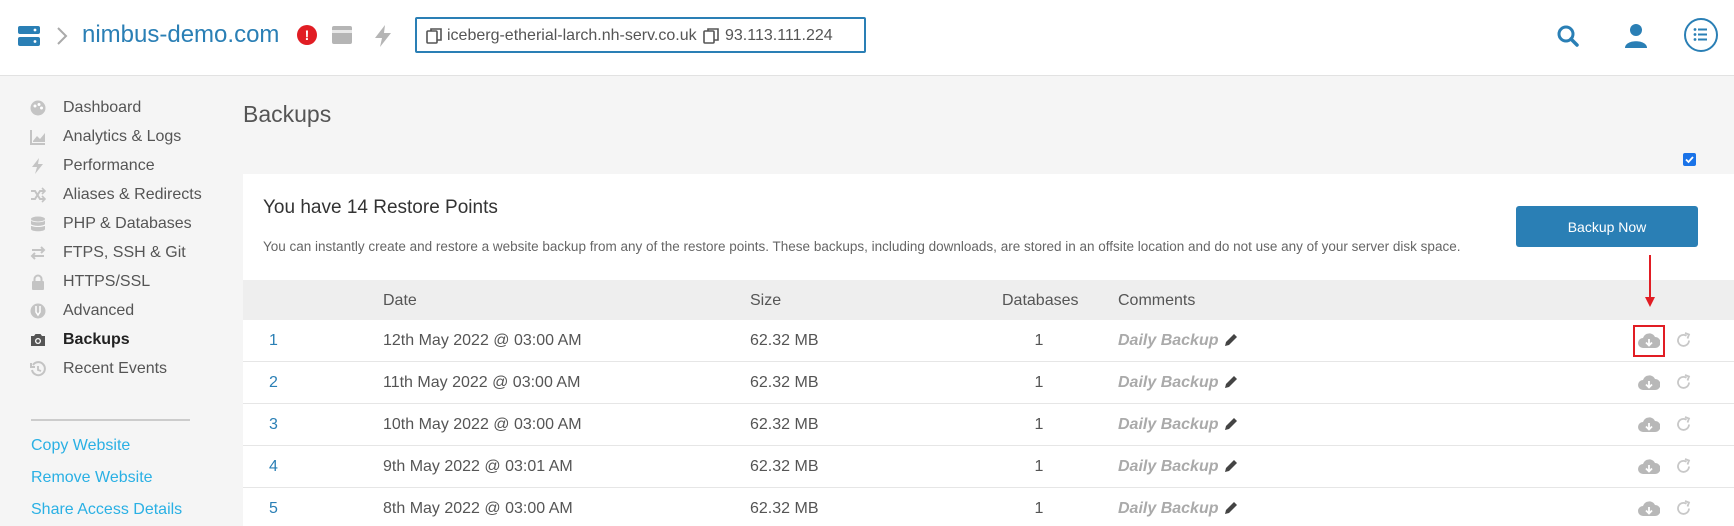  Describe the element at coordinates (127, 223) in the screenshot. I see `sidebar-item-label: PHP & Databases` at that location.